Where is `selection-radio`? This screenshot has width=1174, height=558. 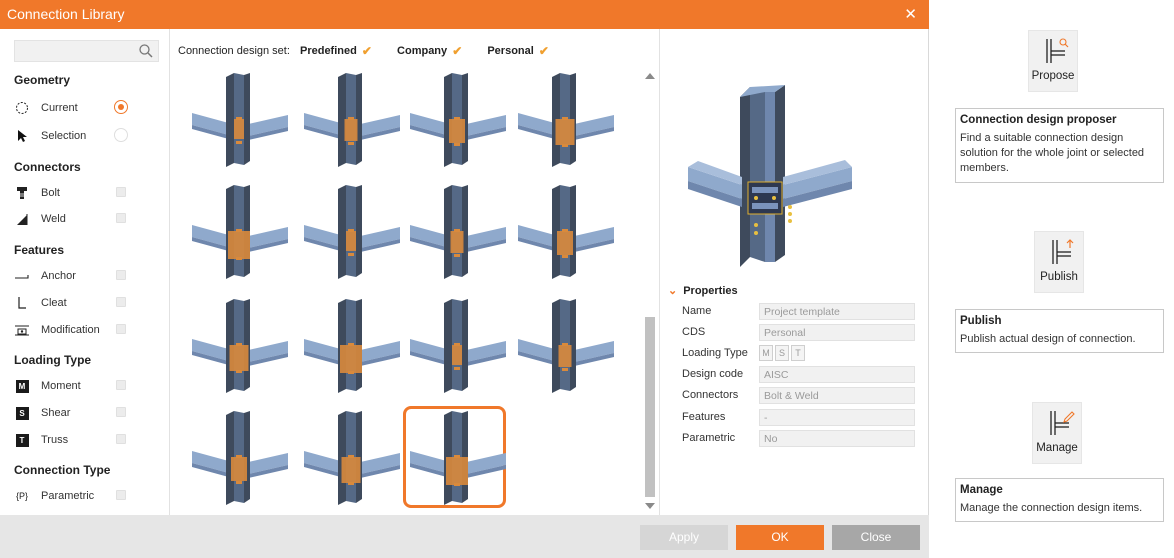 selection-radio is located at coordinates (121, 135).